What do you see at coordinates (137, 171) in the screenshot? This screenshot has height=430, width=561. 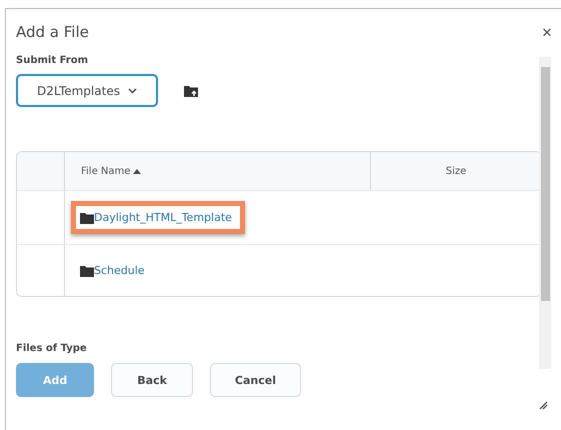 I see `sort-ascending-icon` at bounding box center [137, 171].